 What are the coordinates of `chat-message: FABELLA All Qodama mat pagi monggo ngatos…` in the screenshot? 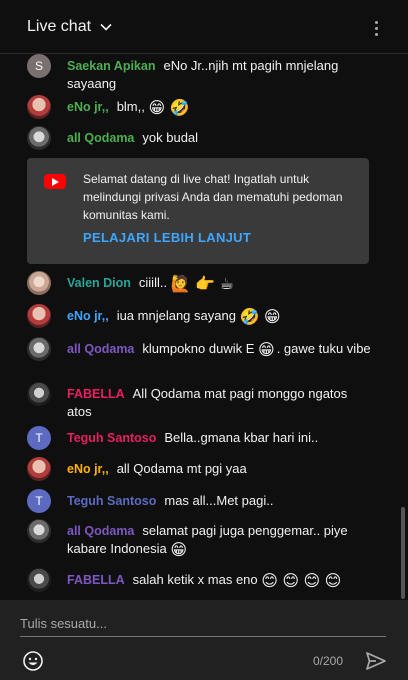 It's located at (199, 401).